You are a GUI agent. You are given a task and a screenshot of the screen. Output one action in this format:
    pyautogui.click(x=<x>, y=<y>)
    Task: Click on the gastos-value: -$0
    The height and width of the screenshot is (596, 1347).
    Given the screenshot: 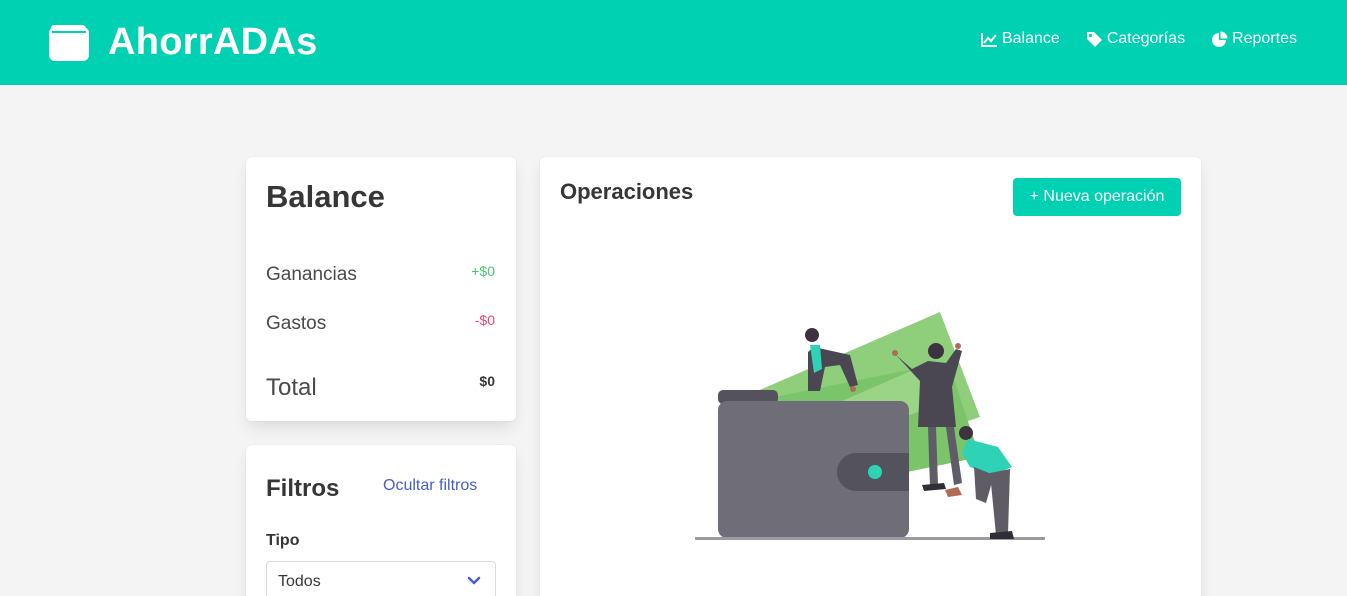 What is the action you would take?
    pyautogui.click(x=484, y=320)
    